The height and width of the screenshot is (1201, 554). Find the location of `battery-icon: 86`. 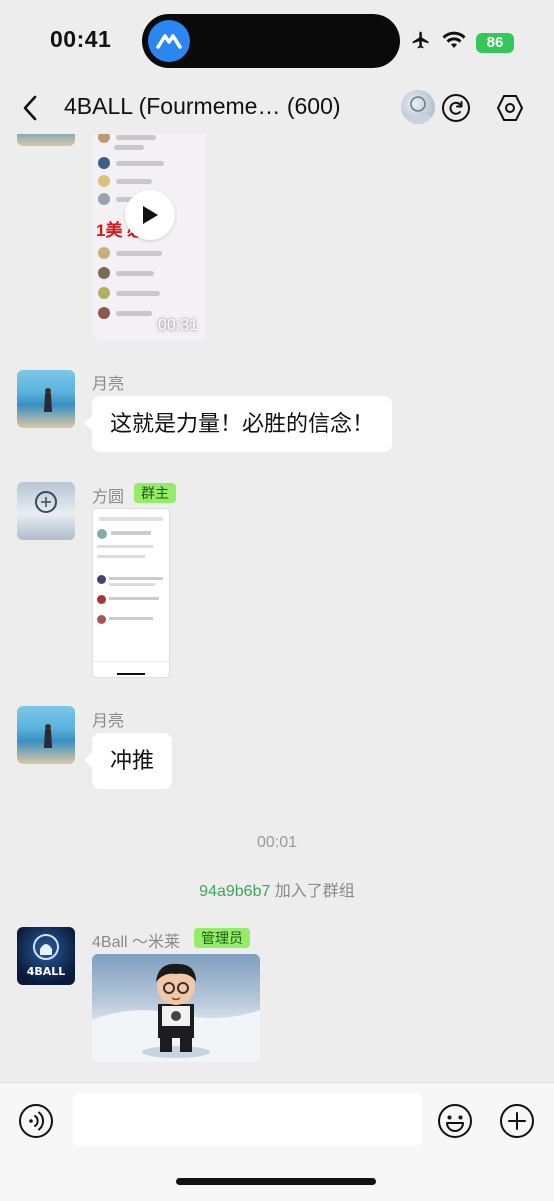

battery-icon: 86 is located at coordinates (495, 42).